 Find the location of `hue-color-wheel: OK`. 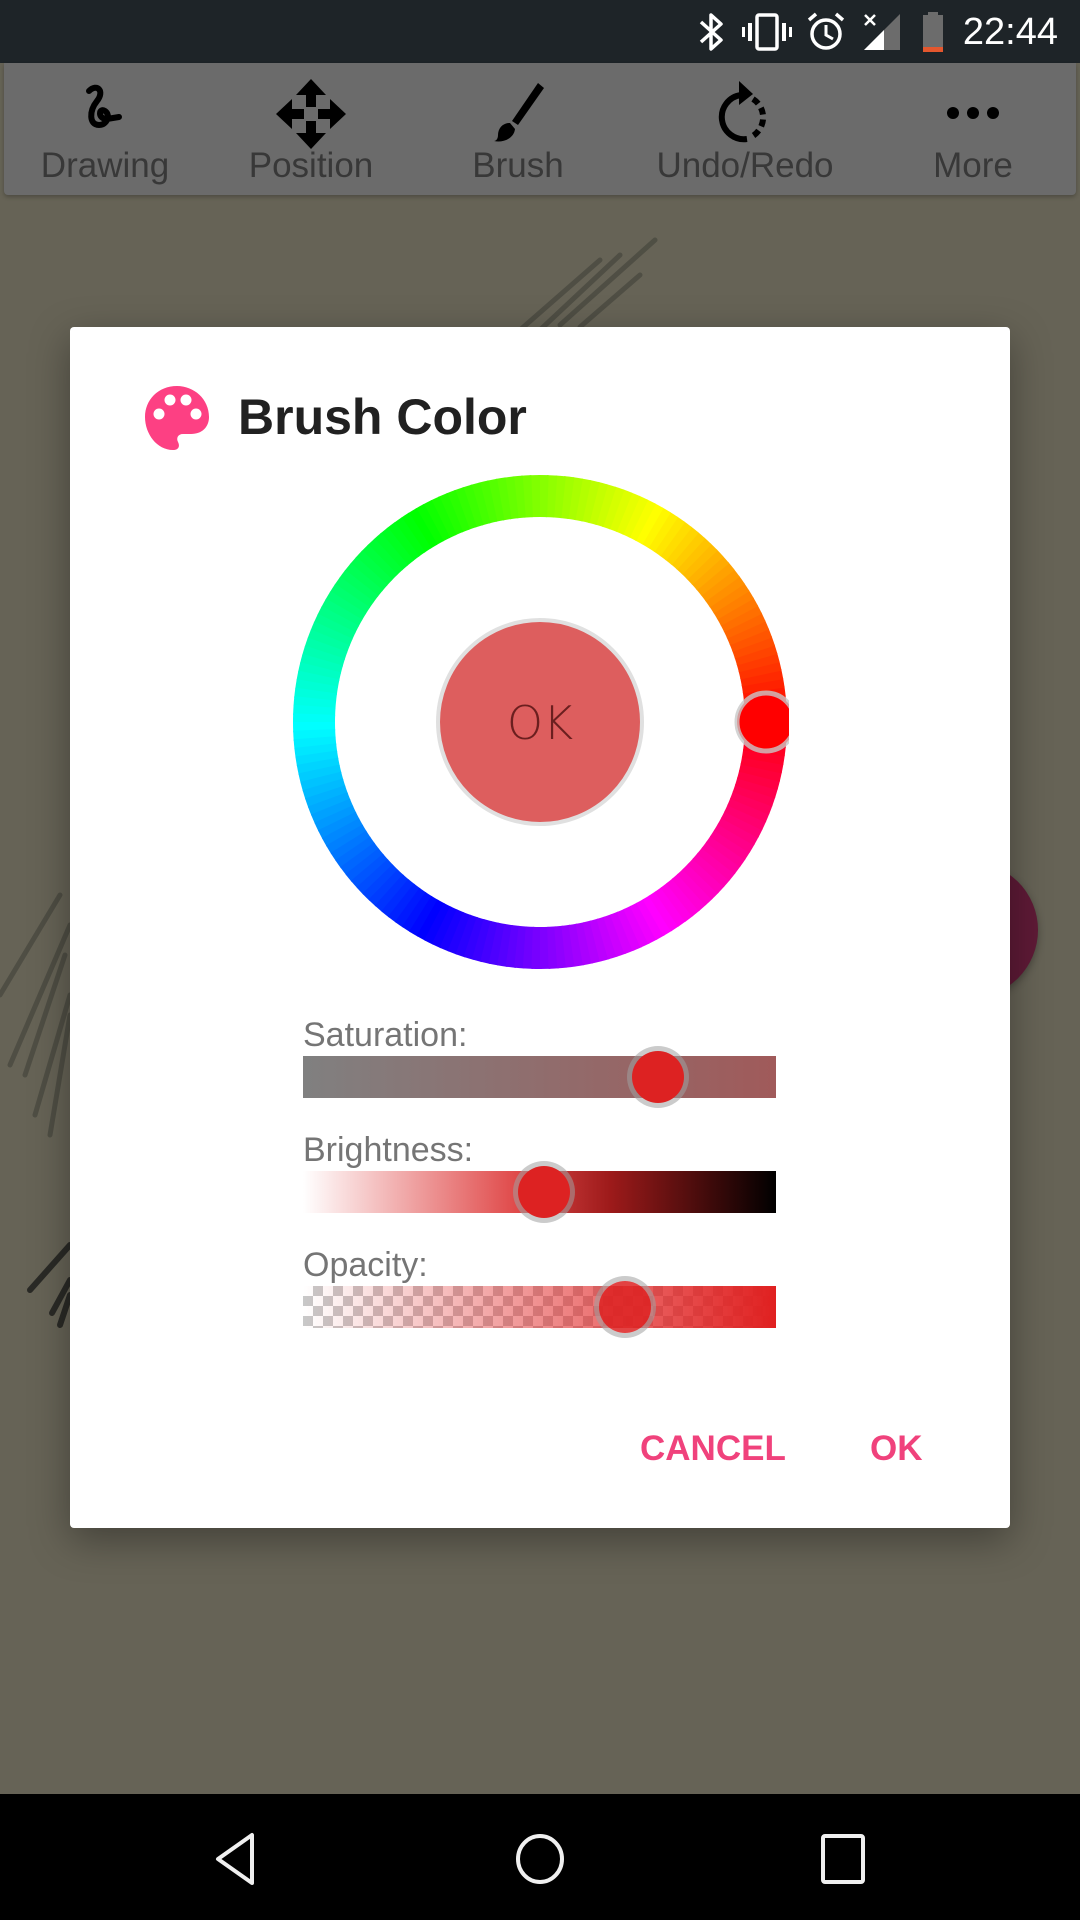

hue-color-wheel: OK is located at coordinates (540, 722).